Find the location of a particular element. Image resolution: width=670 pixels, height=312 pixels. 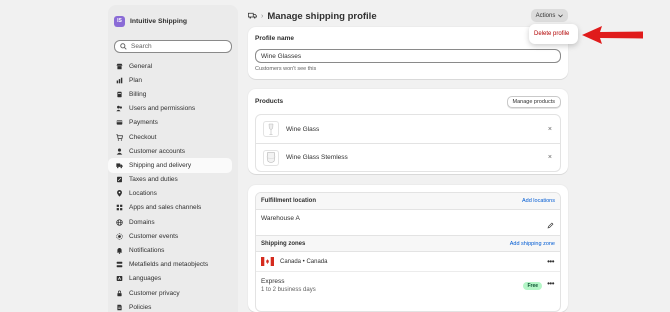

sidebar-item-billing: Billing is located at coordinates (170, 94).